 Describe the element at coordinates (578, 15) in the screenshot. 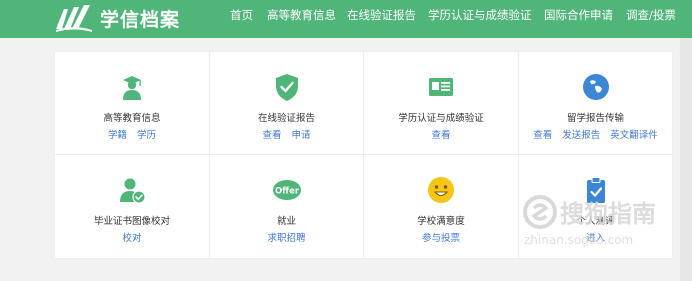

I see `nav-item-international: 国际合作申请` at that location.